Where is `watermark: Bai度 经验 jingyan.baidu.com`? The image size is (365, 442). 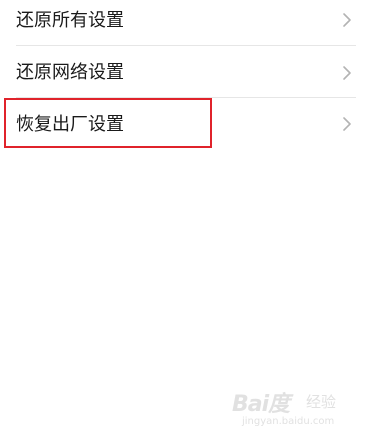
watermark: Bai度 经验 jingyan.baidu.com is located at coordinates (296, 411).